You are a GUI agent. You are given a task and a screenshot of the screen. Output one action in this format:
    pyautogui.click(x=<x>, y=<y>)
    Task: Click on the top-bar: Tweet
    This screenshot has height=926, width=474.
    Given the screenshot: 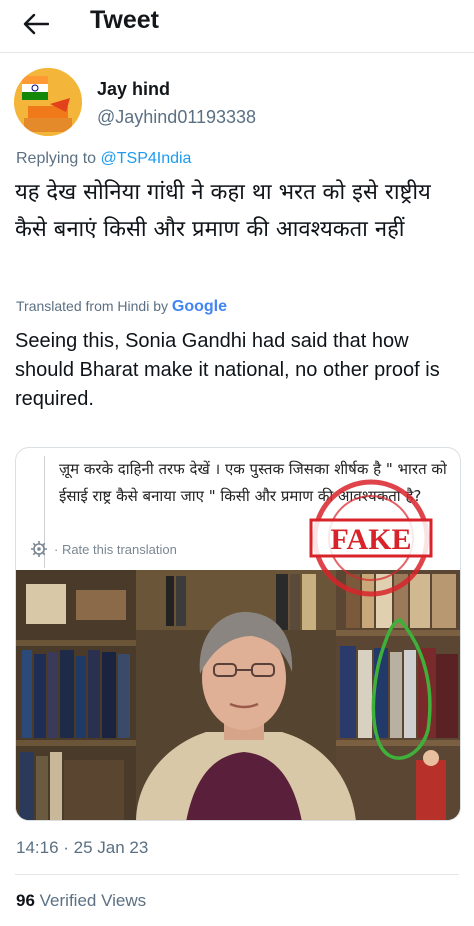 What is the action you would take?
    pyautogui.click(x=237, y=24)
    